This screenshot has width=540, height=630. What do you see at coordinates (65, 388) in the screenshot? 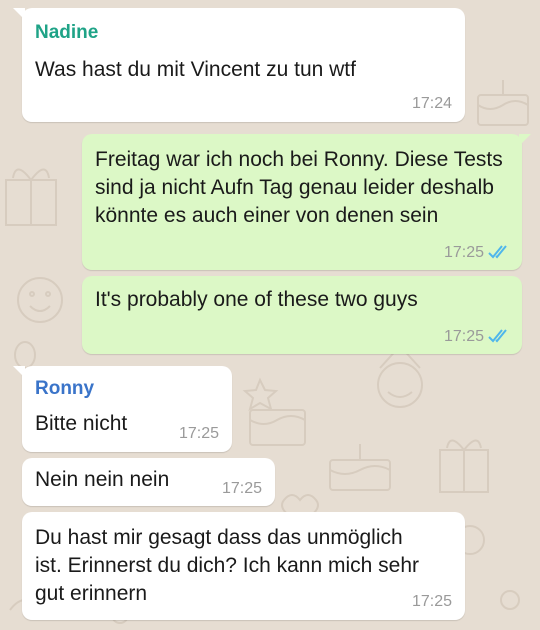
I see `sender-name: Ronny` at bounding box center [65, 388].